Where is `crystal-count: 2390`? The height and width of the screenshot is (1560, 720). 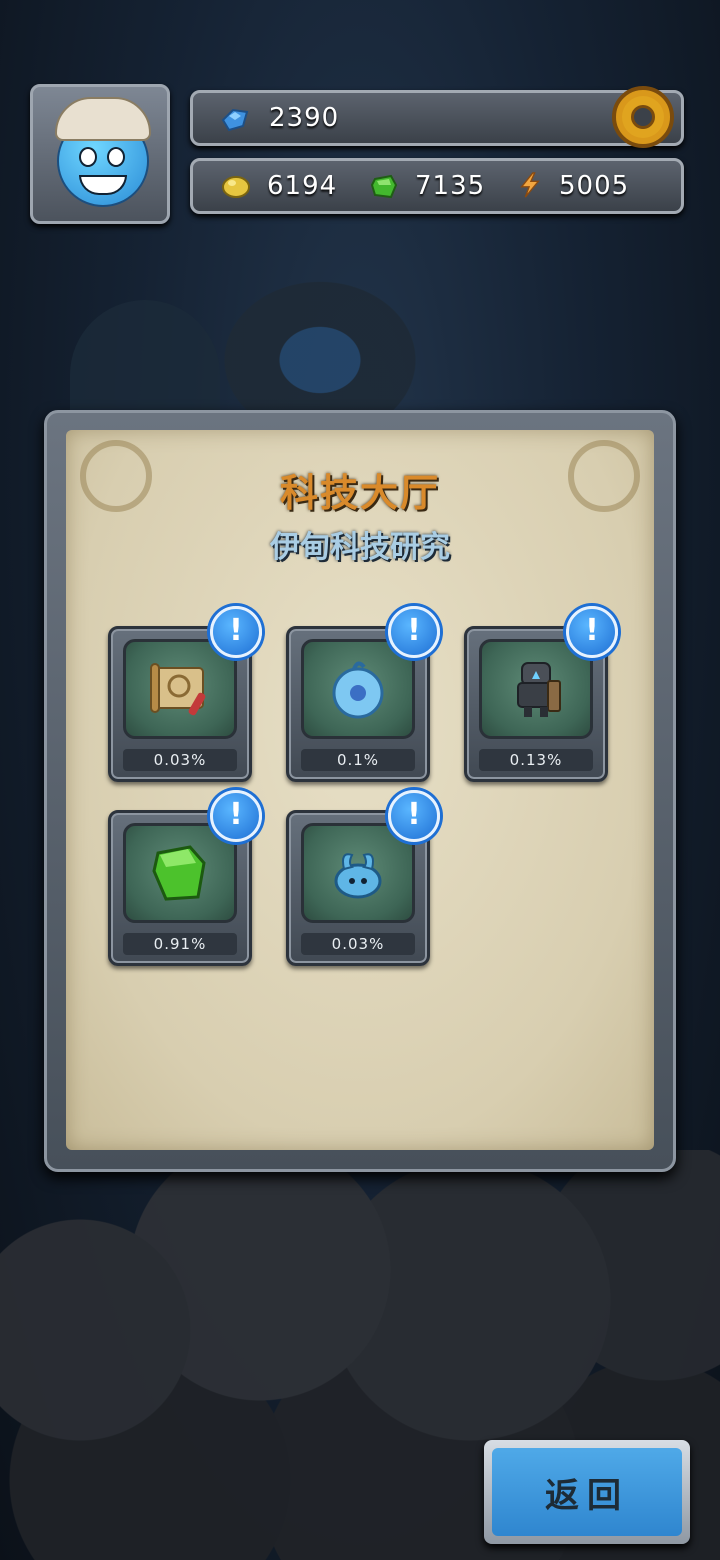
crystal-count: 2390 is located at coordinates (304, 118).